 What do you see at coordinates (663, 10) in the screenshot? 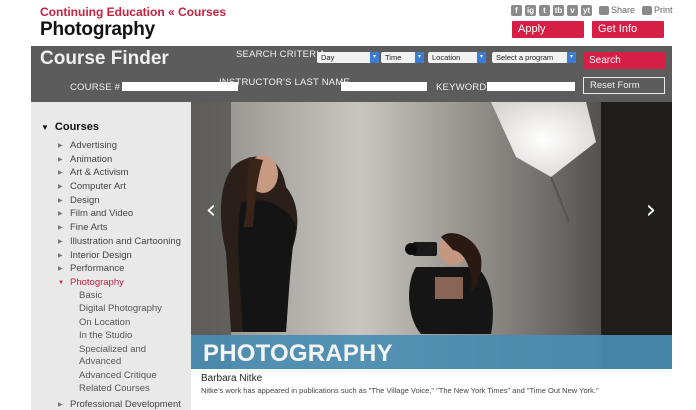
I see `print-label: Print` at bounding box center [663, 10].